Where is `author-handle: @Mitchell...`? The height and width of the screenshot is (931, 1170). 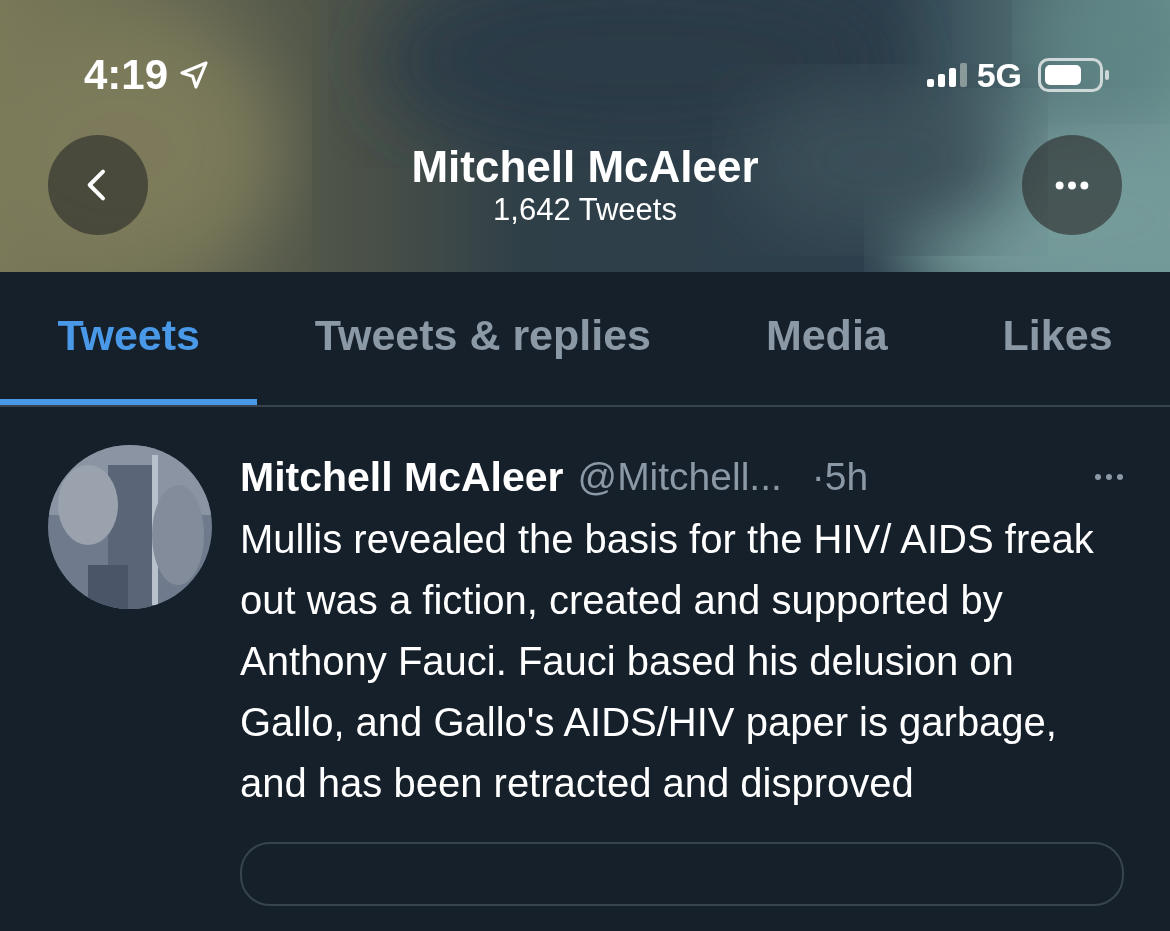 author-handle: @Mitchell... is located at coordinates (679, 477).